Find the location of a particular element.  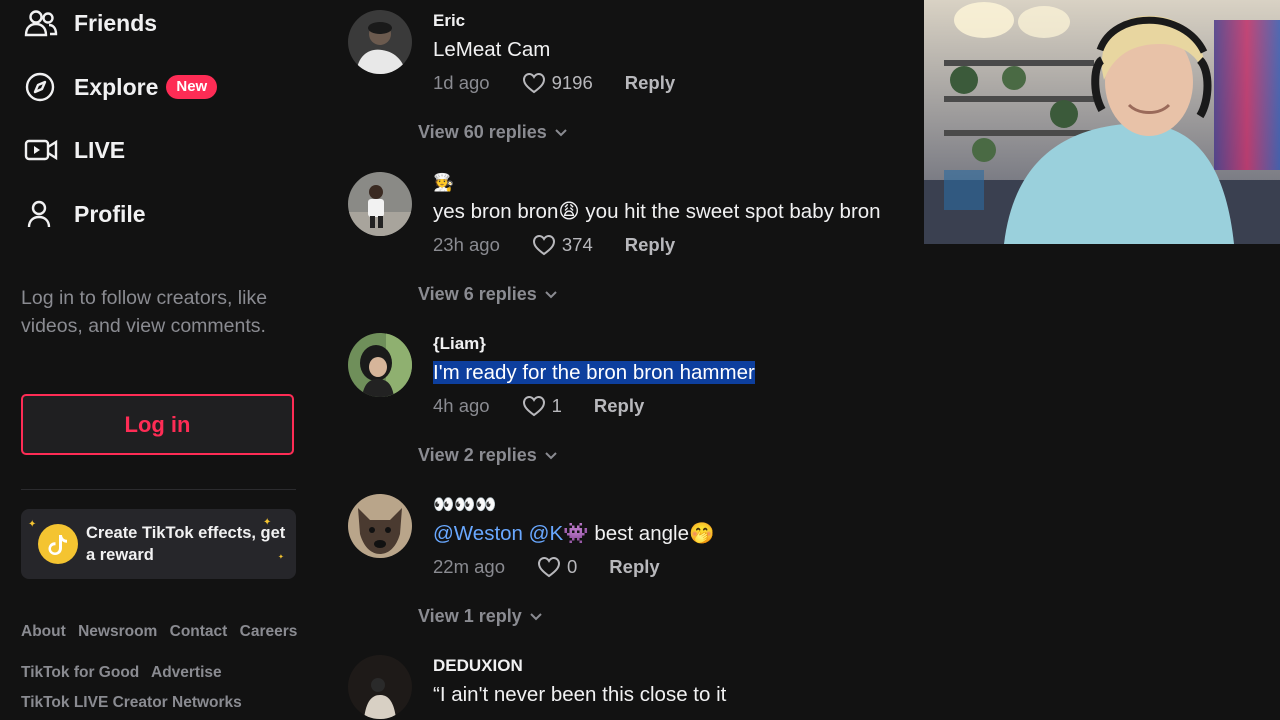

comment-text: I'm ready for the bron bron hammer is located at coordinates (594, 373).